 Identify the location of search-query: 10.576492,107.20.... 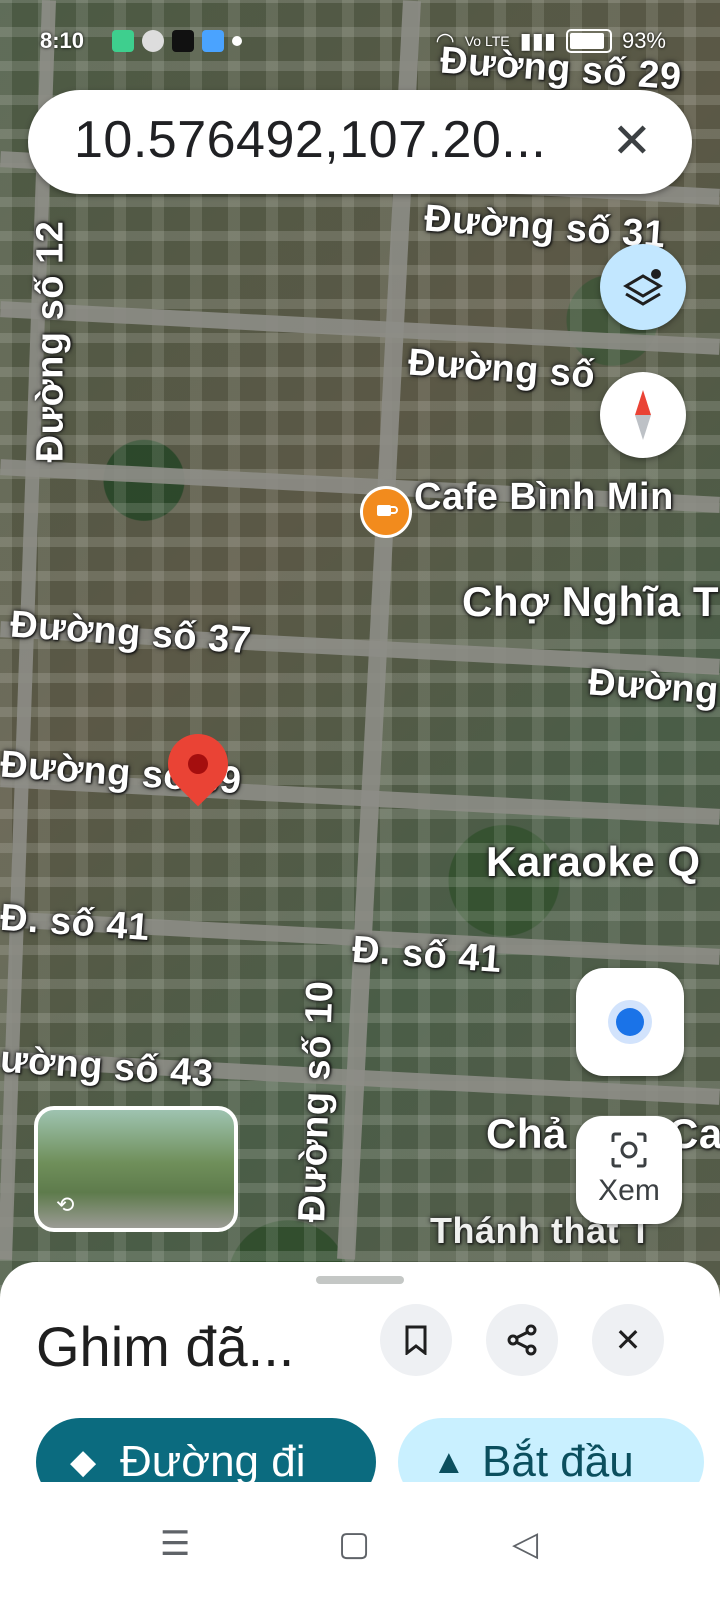
(310, 140).